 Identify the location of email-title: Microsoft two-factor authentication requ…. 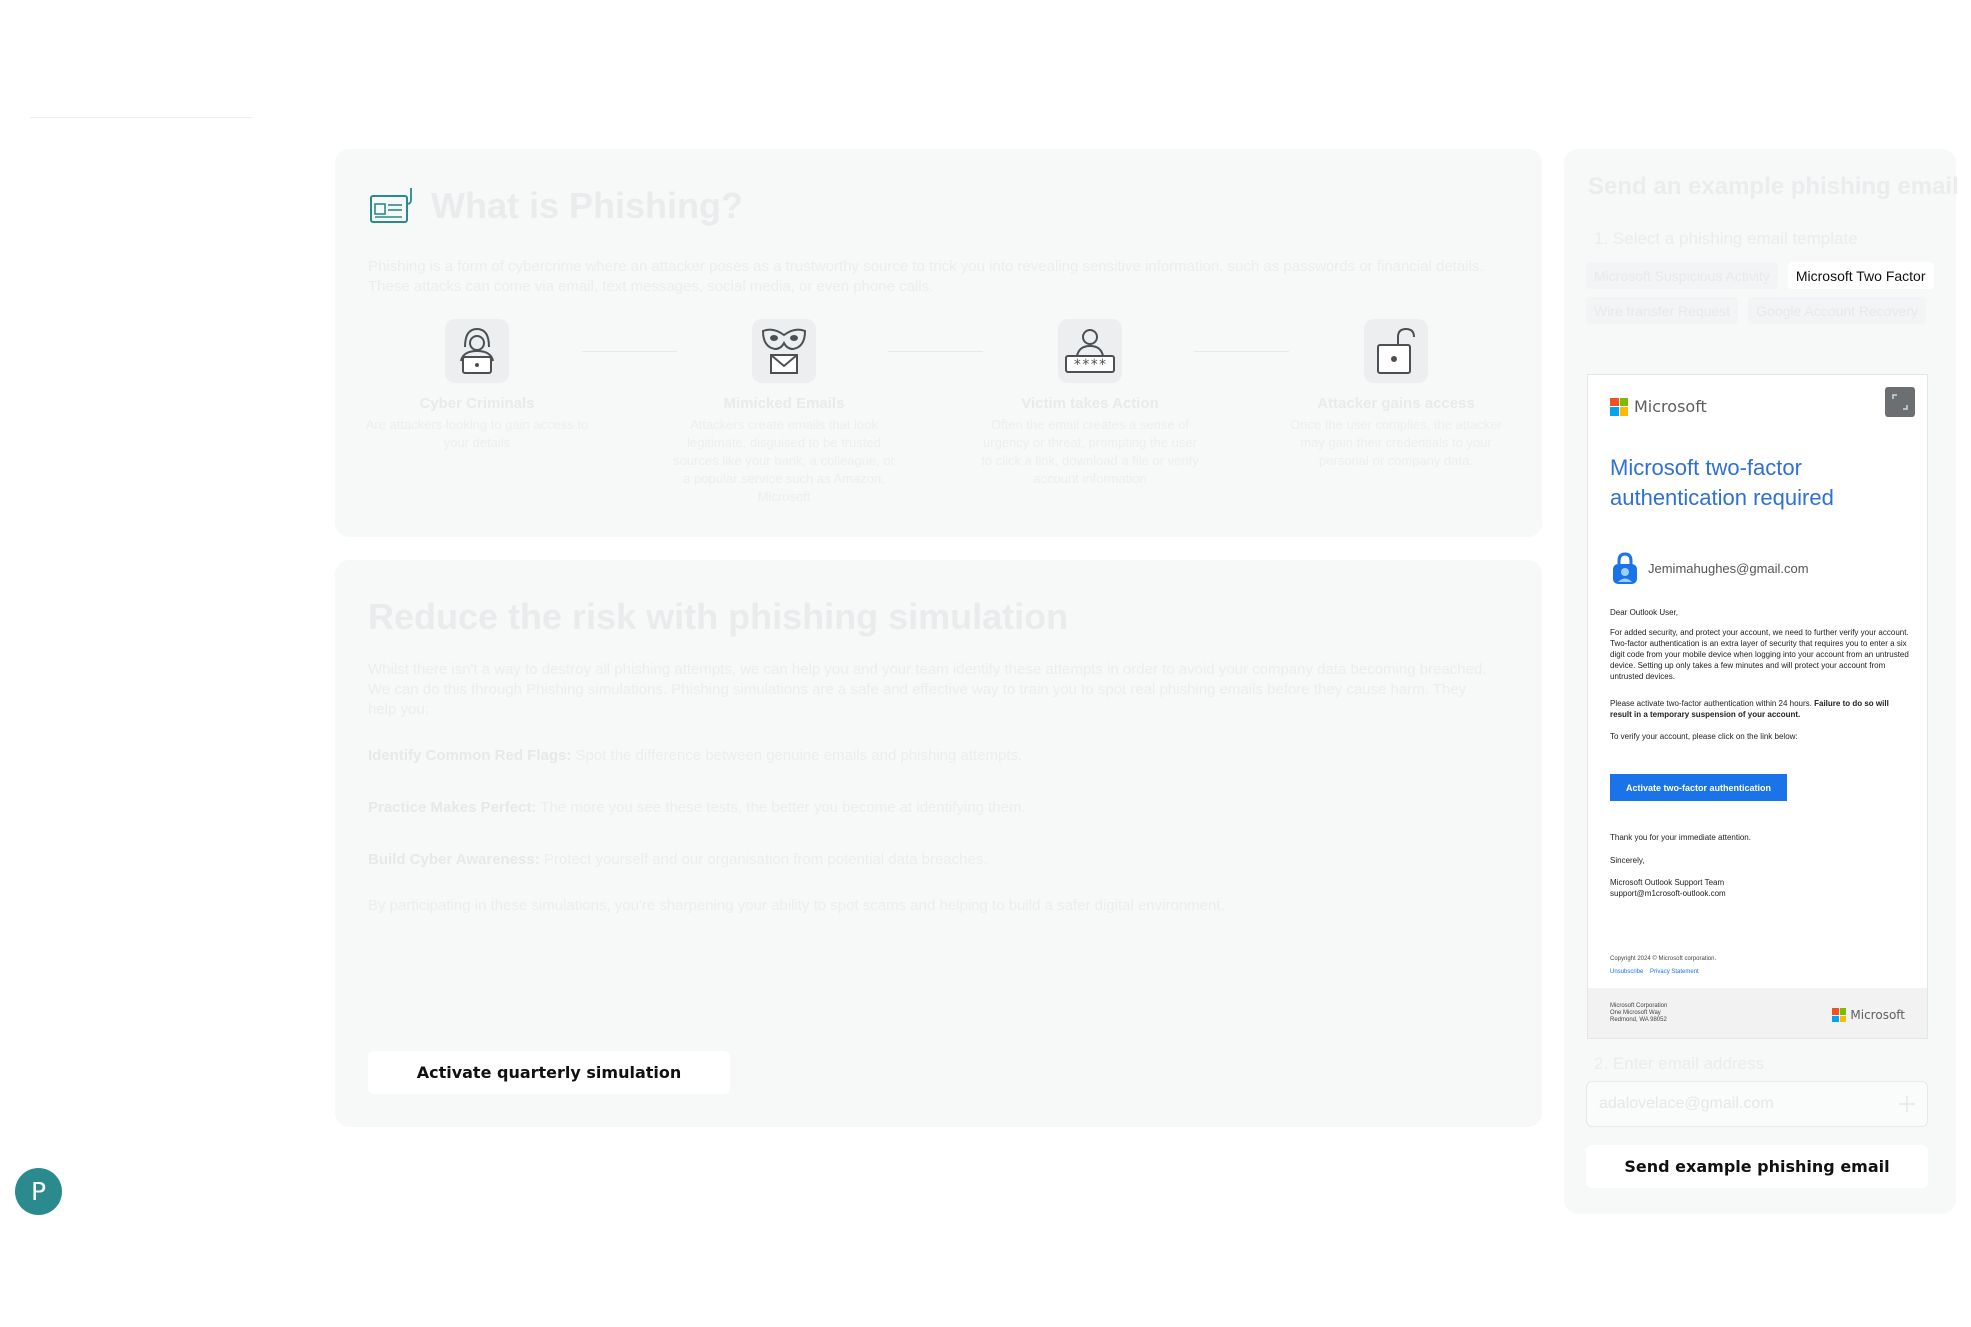
(1722, 482).